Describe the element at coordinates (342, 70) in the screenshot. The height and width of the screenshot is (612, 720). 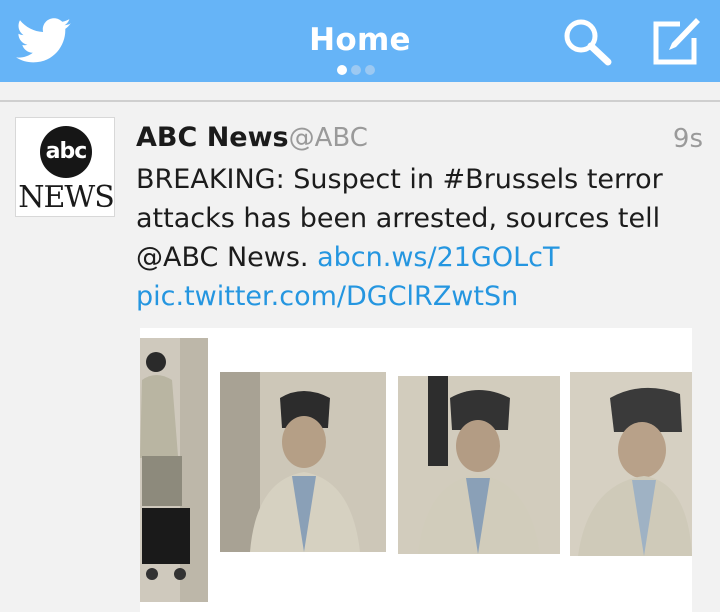
I see `page-dot-active` at that location.